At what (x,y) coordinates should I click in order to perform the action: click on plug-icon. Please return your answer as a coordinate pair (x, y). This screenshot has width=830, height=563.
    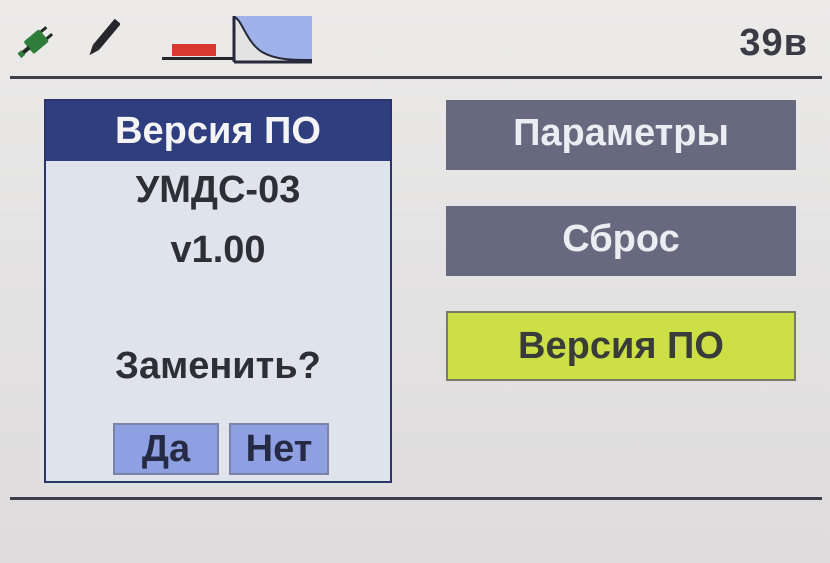
    Looking at the image, I should click on (35, 42).